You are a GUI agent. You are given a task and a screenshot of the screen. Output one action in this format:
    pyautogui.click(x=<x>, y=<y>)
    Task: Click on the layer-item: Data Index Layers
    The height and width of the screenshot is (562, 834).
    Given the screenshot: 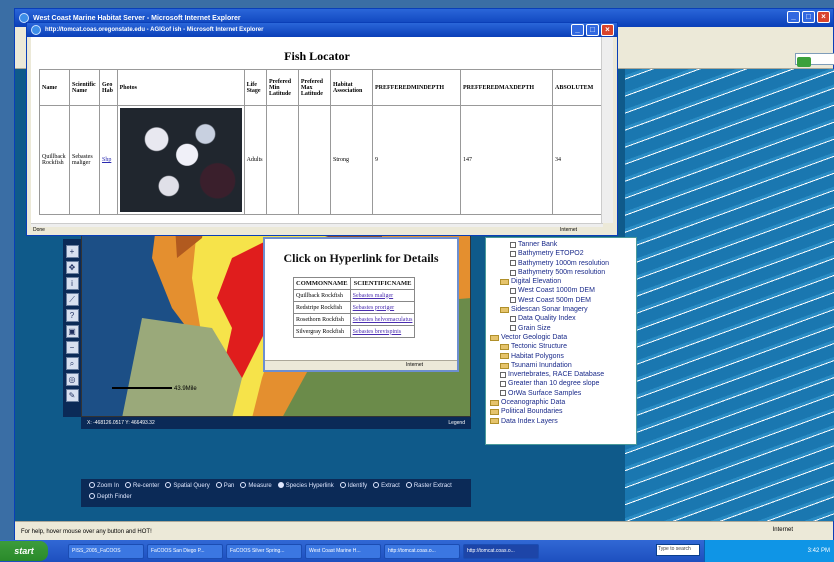 What is the action you would take?
    pyautogui.click(x=561, y=421)
    